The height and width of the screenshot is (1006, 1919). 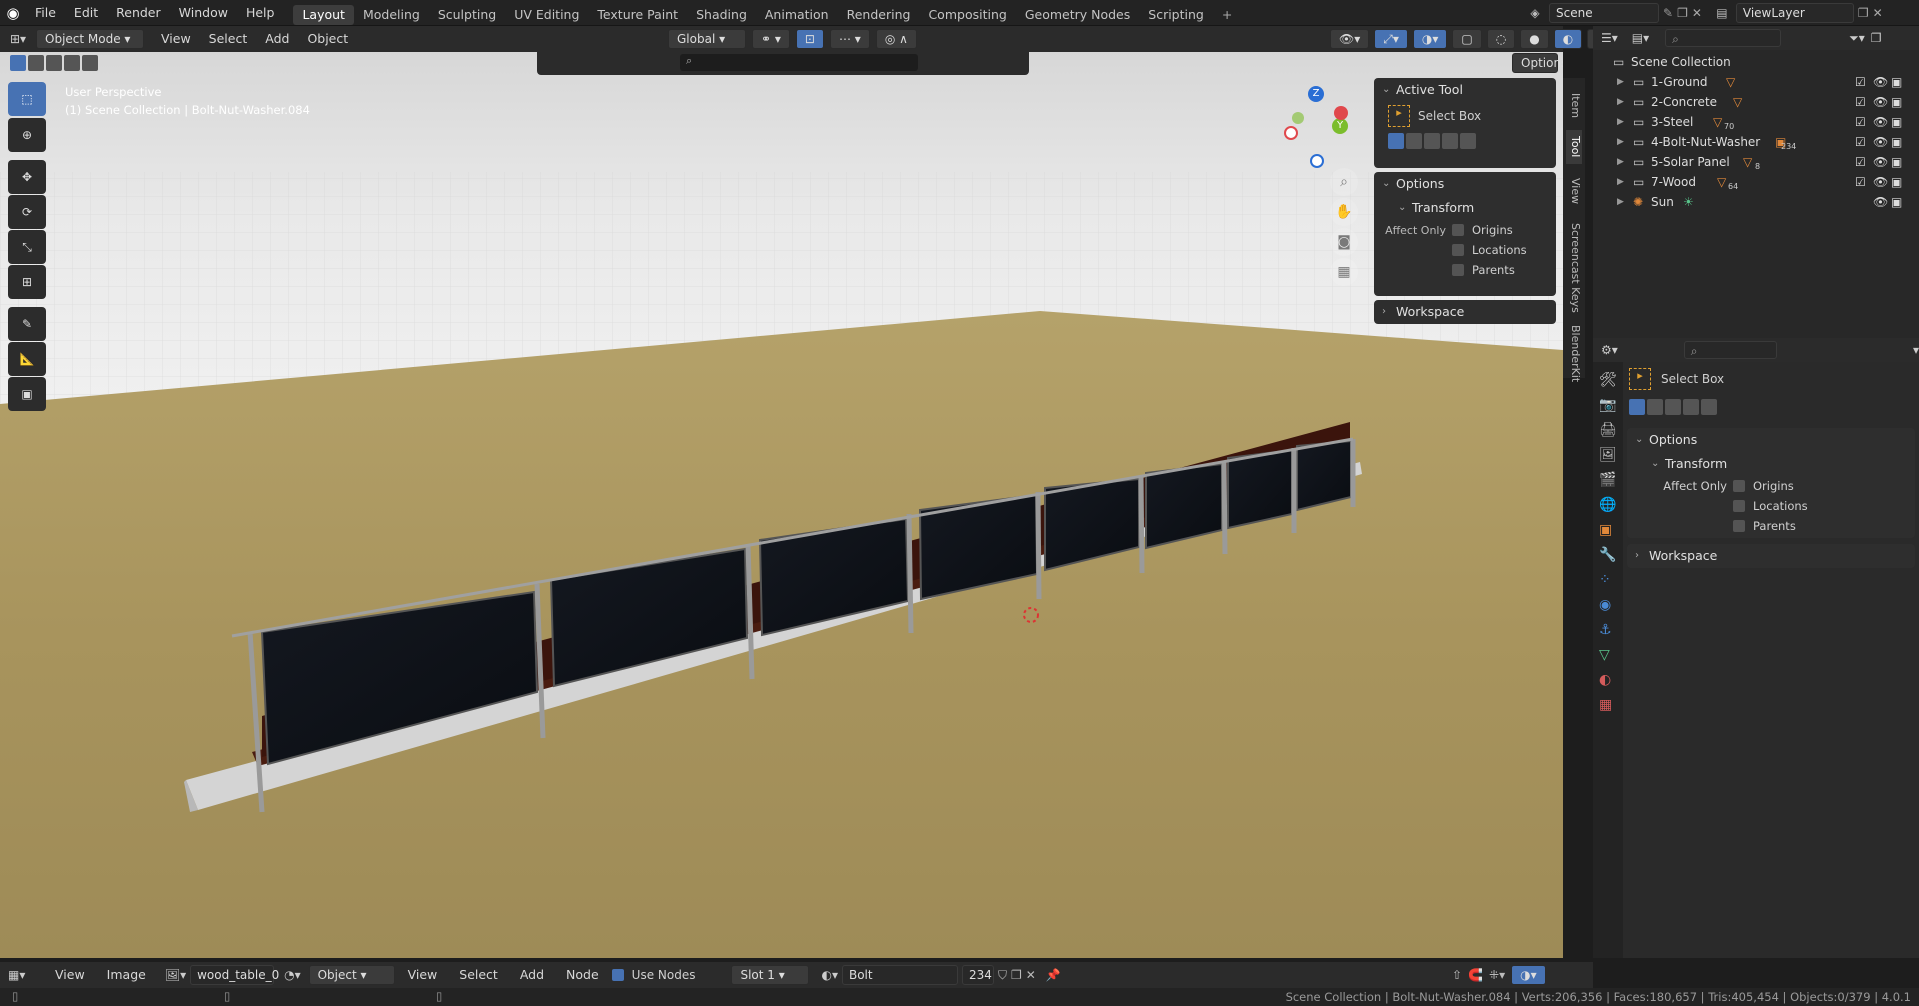 What do you see at coordinates (1608, 505) in the screenshot?
I see `world-tab-icon: 🌐` at bounding box center [1608, 505].